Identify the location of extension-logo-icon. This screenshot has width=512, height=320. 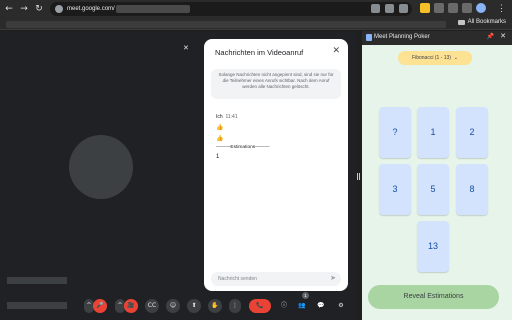
(369, 37).